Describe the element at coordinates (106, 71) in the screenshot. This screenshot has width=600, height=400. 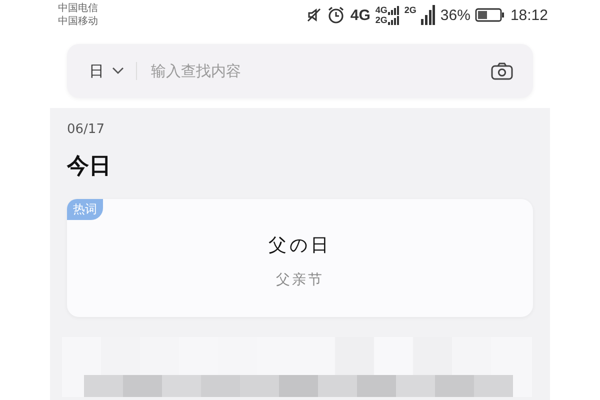
I see `scope-dropdown: 日` at that location.